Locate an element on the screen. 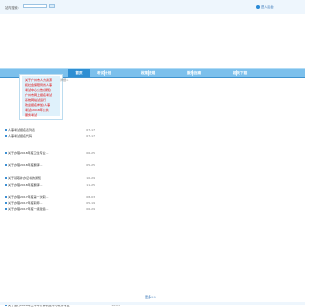 Image resolution: width=320 pixels, height=307 pixels. search-label: 站内搜索: is located at coordinates (12, 8).